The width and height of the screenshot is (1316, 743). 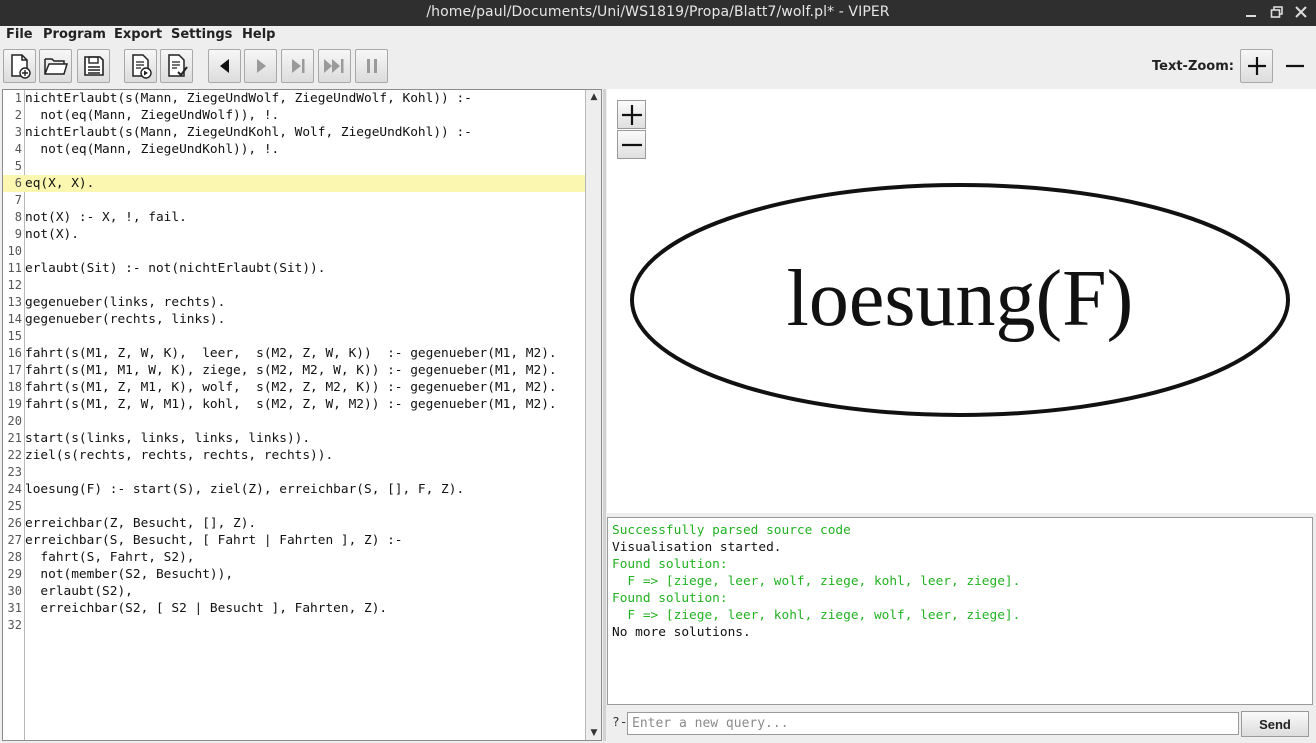 What do you see at coordinates (18, 234) in the screenshot?
I see `line-number: 9` at bounding box center [18, 234].